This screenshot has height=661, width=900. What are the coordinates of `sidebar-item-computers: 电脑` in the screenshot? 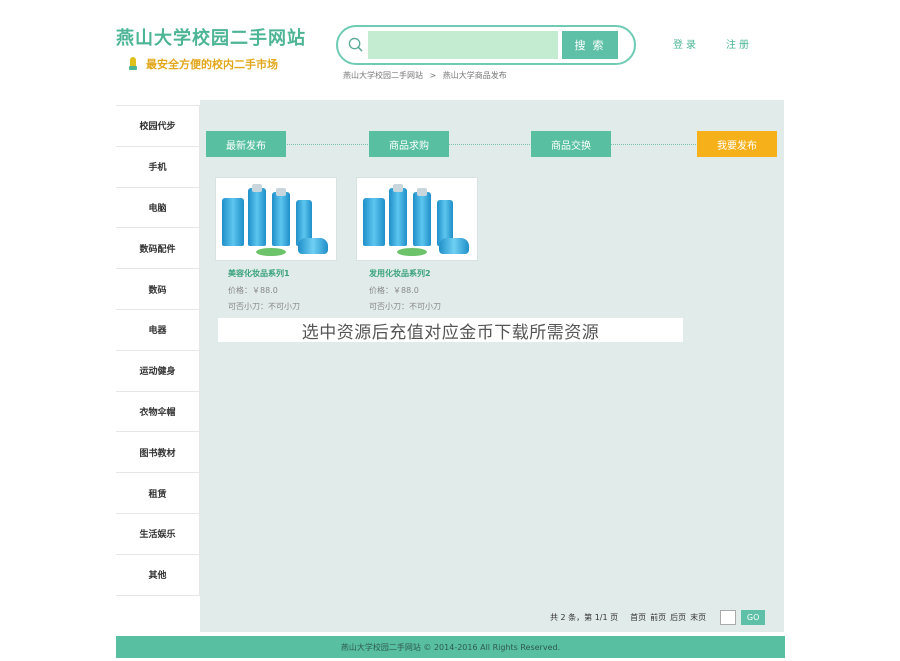 It's located at (158, 208).